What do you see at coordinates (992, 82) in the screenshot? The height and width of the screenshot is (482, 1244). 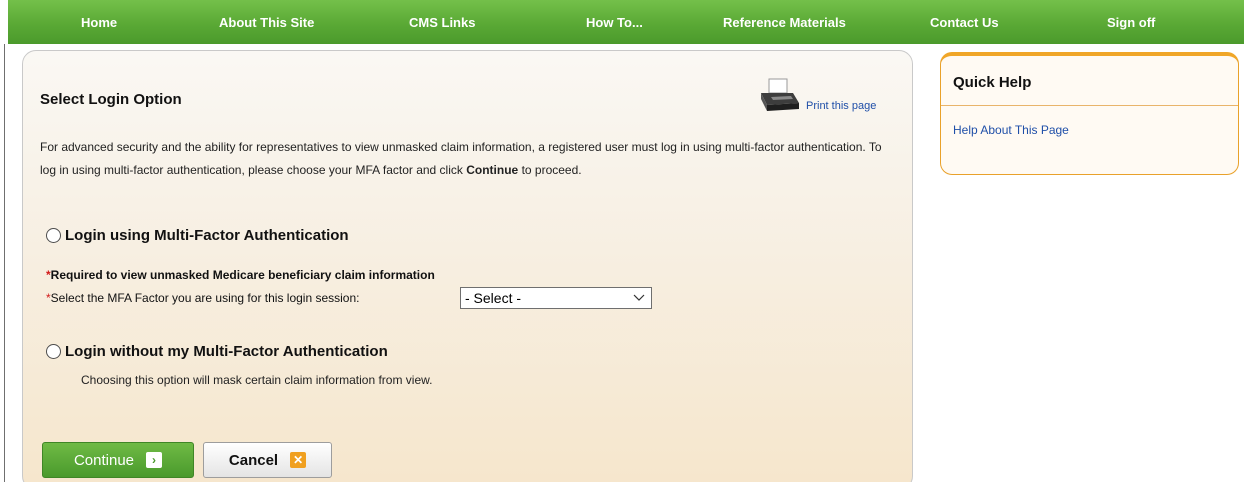 I see `quick-help-title: Quick Help` at bounding box center [992, 82].